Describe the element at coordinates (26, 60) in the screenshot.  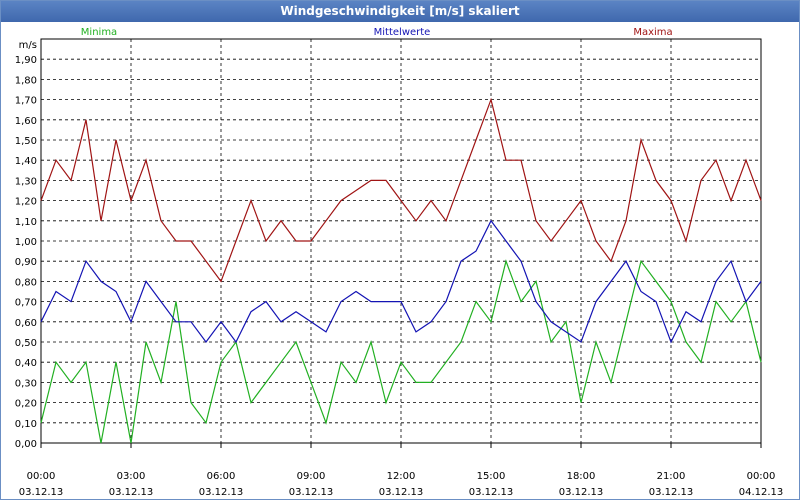
I see `y-tick-label: 1,90` at that location.